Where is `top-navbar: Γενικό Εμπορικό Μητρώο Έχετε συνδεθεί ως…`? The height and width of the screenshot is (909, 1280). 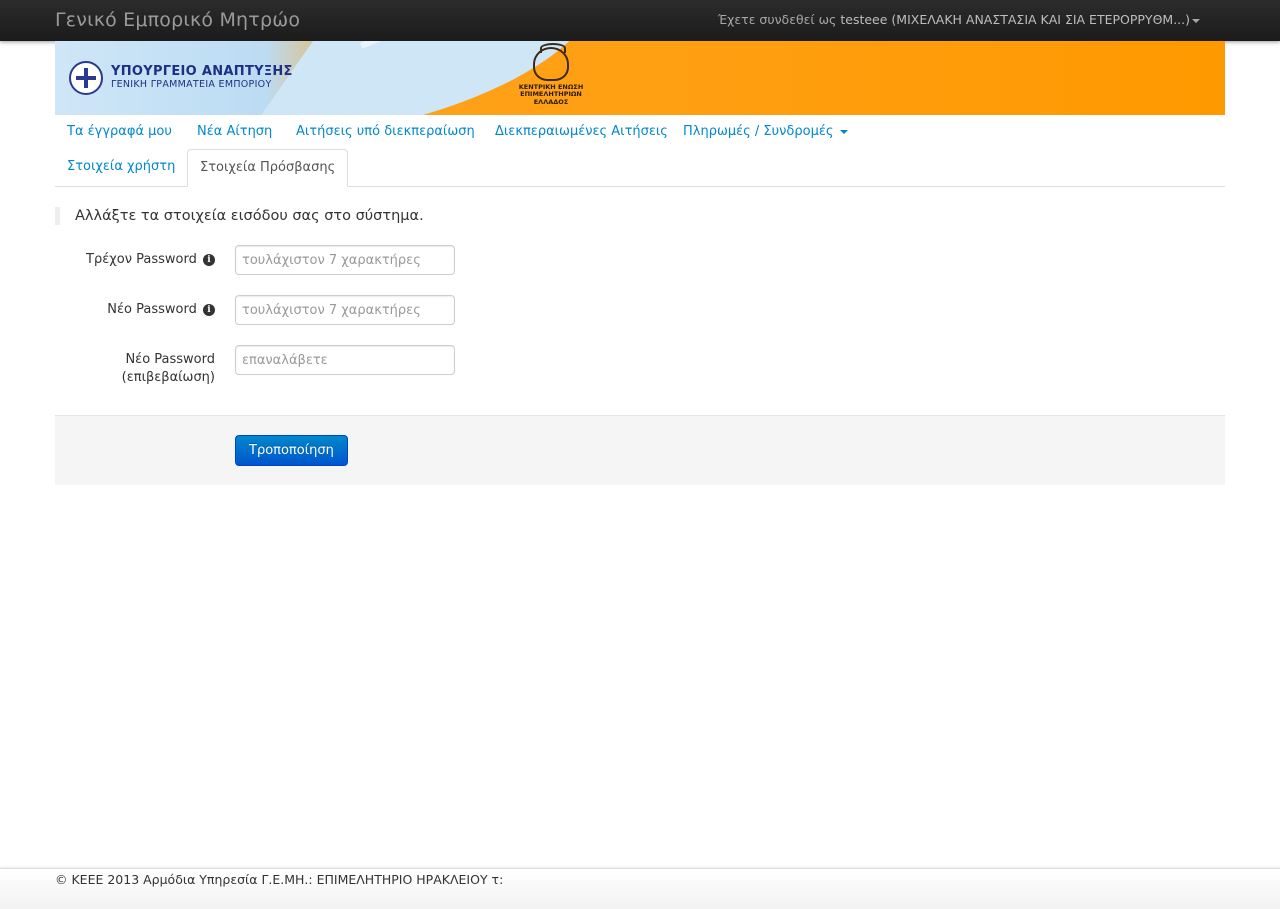
top-navbar: Γενικό Εμπορικό Μητρώο Έχετε συνδεθεί ως… is located at coordinates (640, 20).